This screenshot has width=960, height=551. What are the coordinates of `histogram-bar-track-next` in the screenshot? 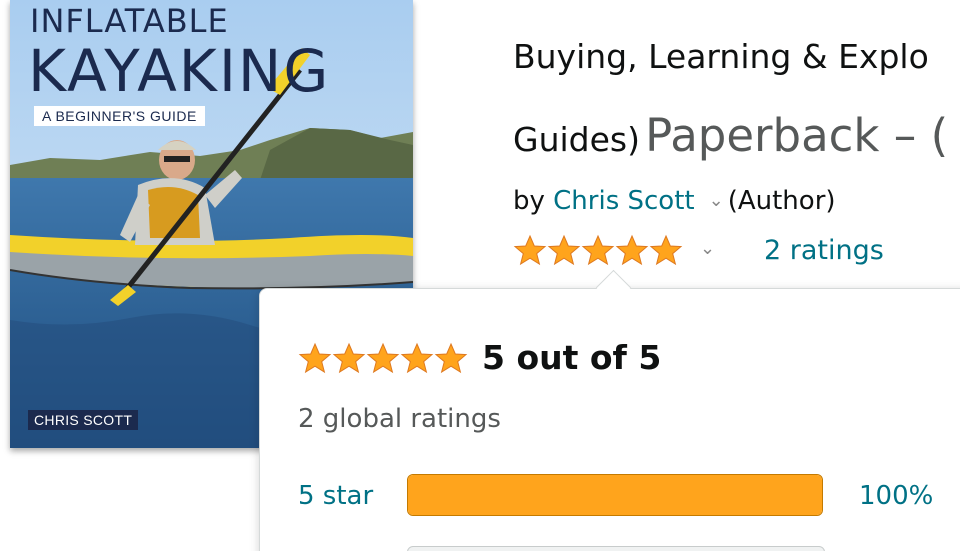 It's located at (616, 548).